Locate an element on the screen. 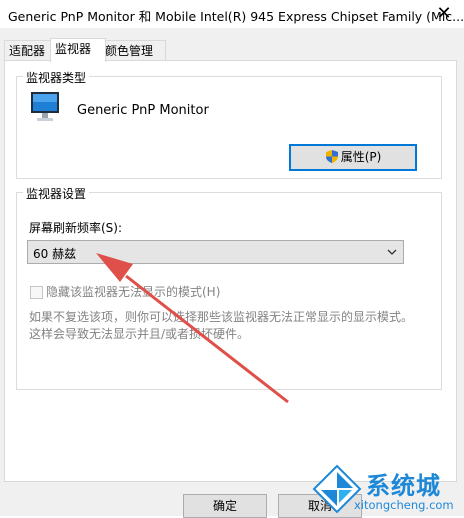 The image size is (464, 518). watermark-url: xitongcheng.com is located at coordinates (404, 505).